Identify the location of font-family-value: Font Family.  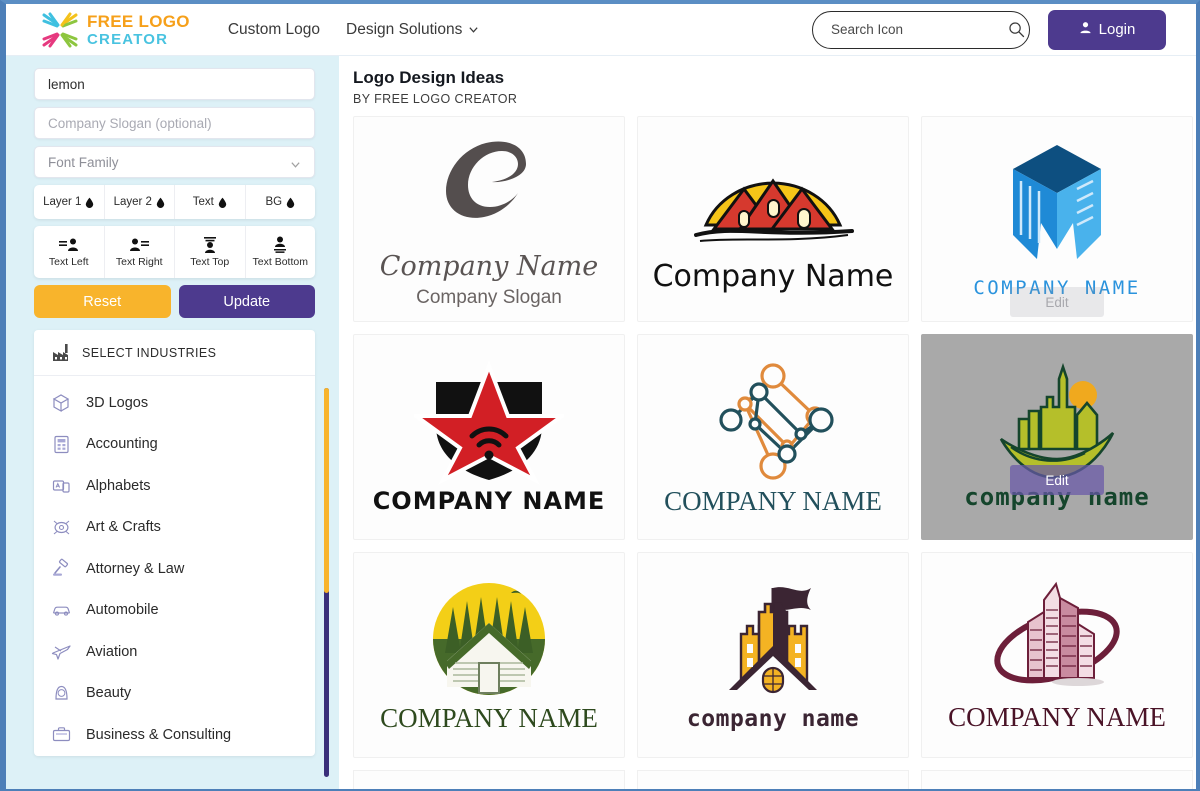
(83, 162).